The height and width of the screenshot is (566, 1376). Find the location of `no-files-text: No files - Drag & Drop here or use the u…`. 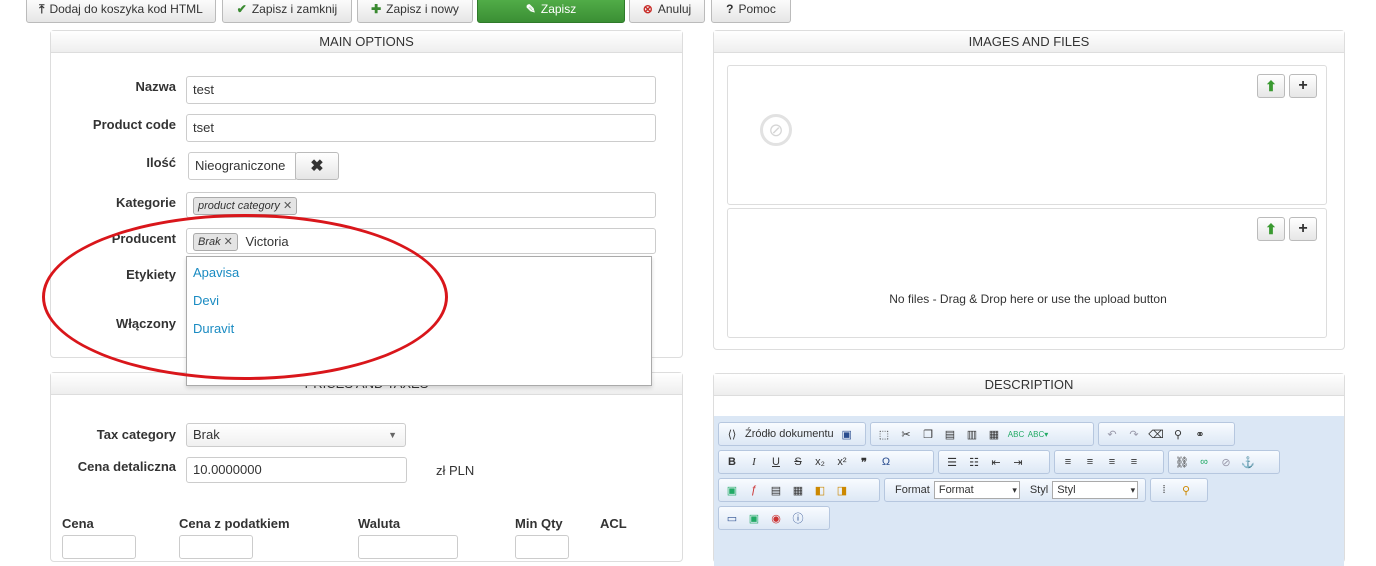

no-files-text: No files - Drag & Drop here or use the u… is located at coordinates (1028, 299).